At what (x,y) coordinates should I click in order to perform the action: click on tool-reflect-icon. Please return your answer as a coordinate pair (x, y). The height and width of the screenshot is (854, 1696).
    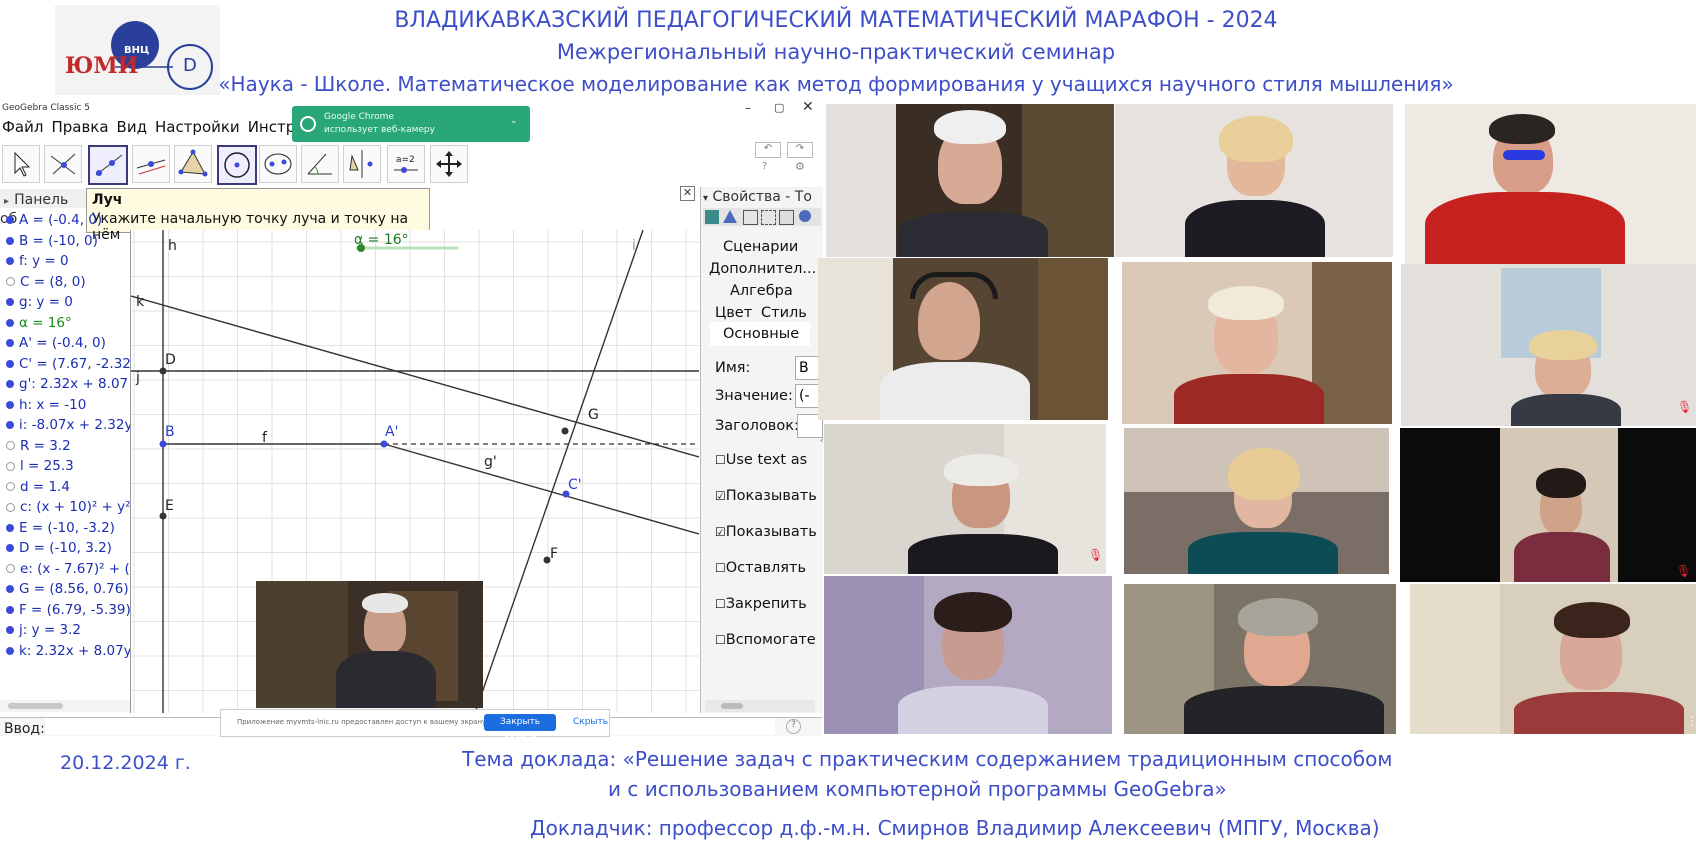
    Looking at the image, I should click on (362, 164).